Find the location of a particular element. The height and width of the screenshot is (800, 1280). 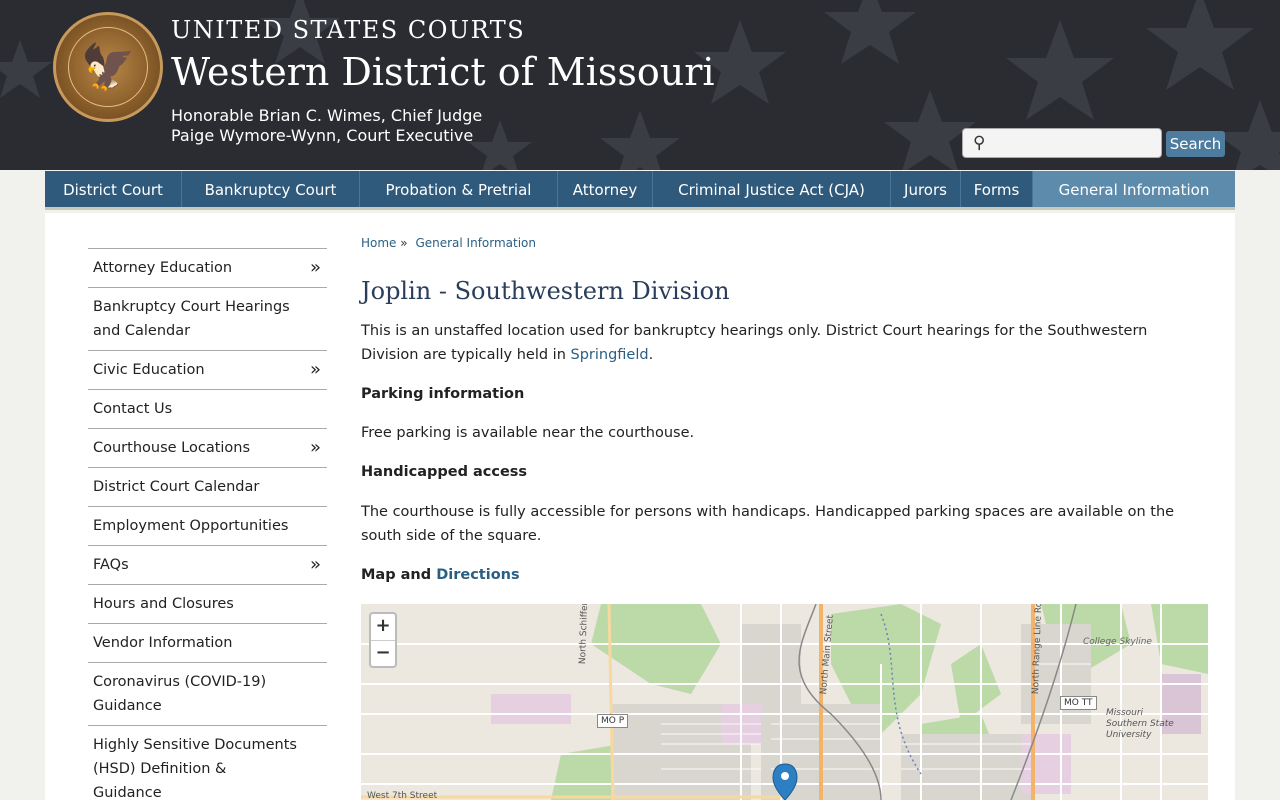

nav-jurors: Jurors is located at coordinates (926, 189).